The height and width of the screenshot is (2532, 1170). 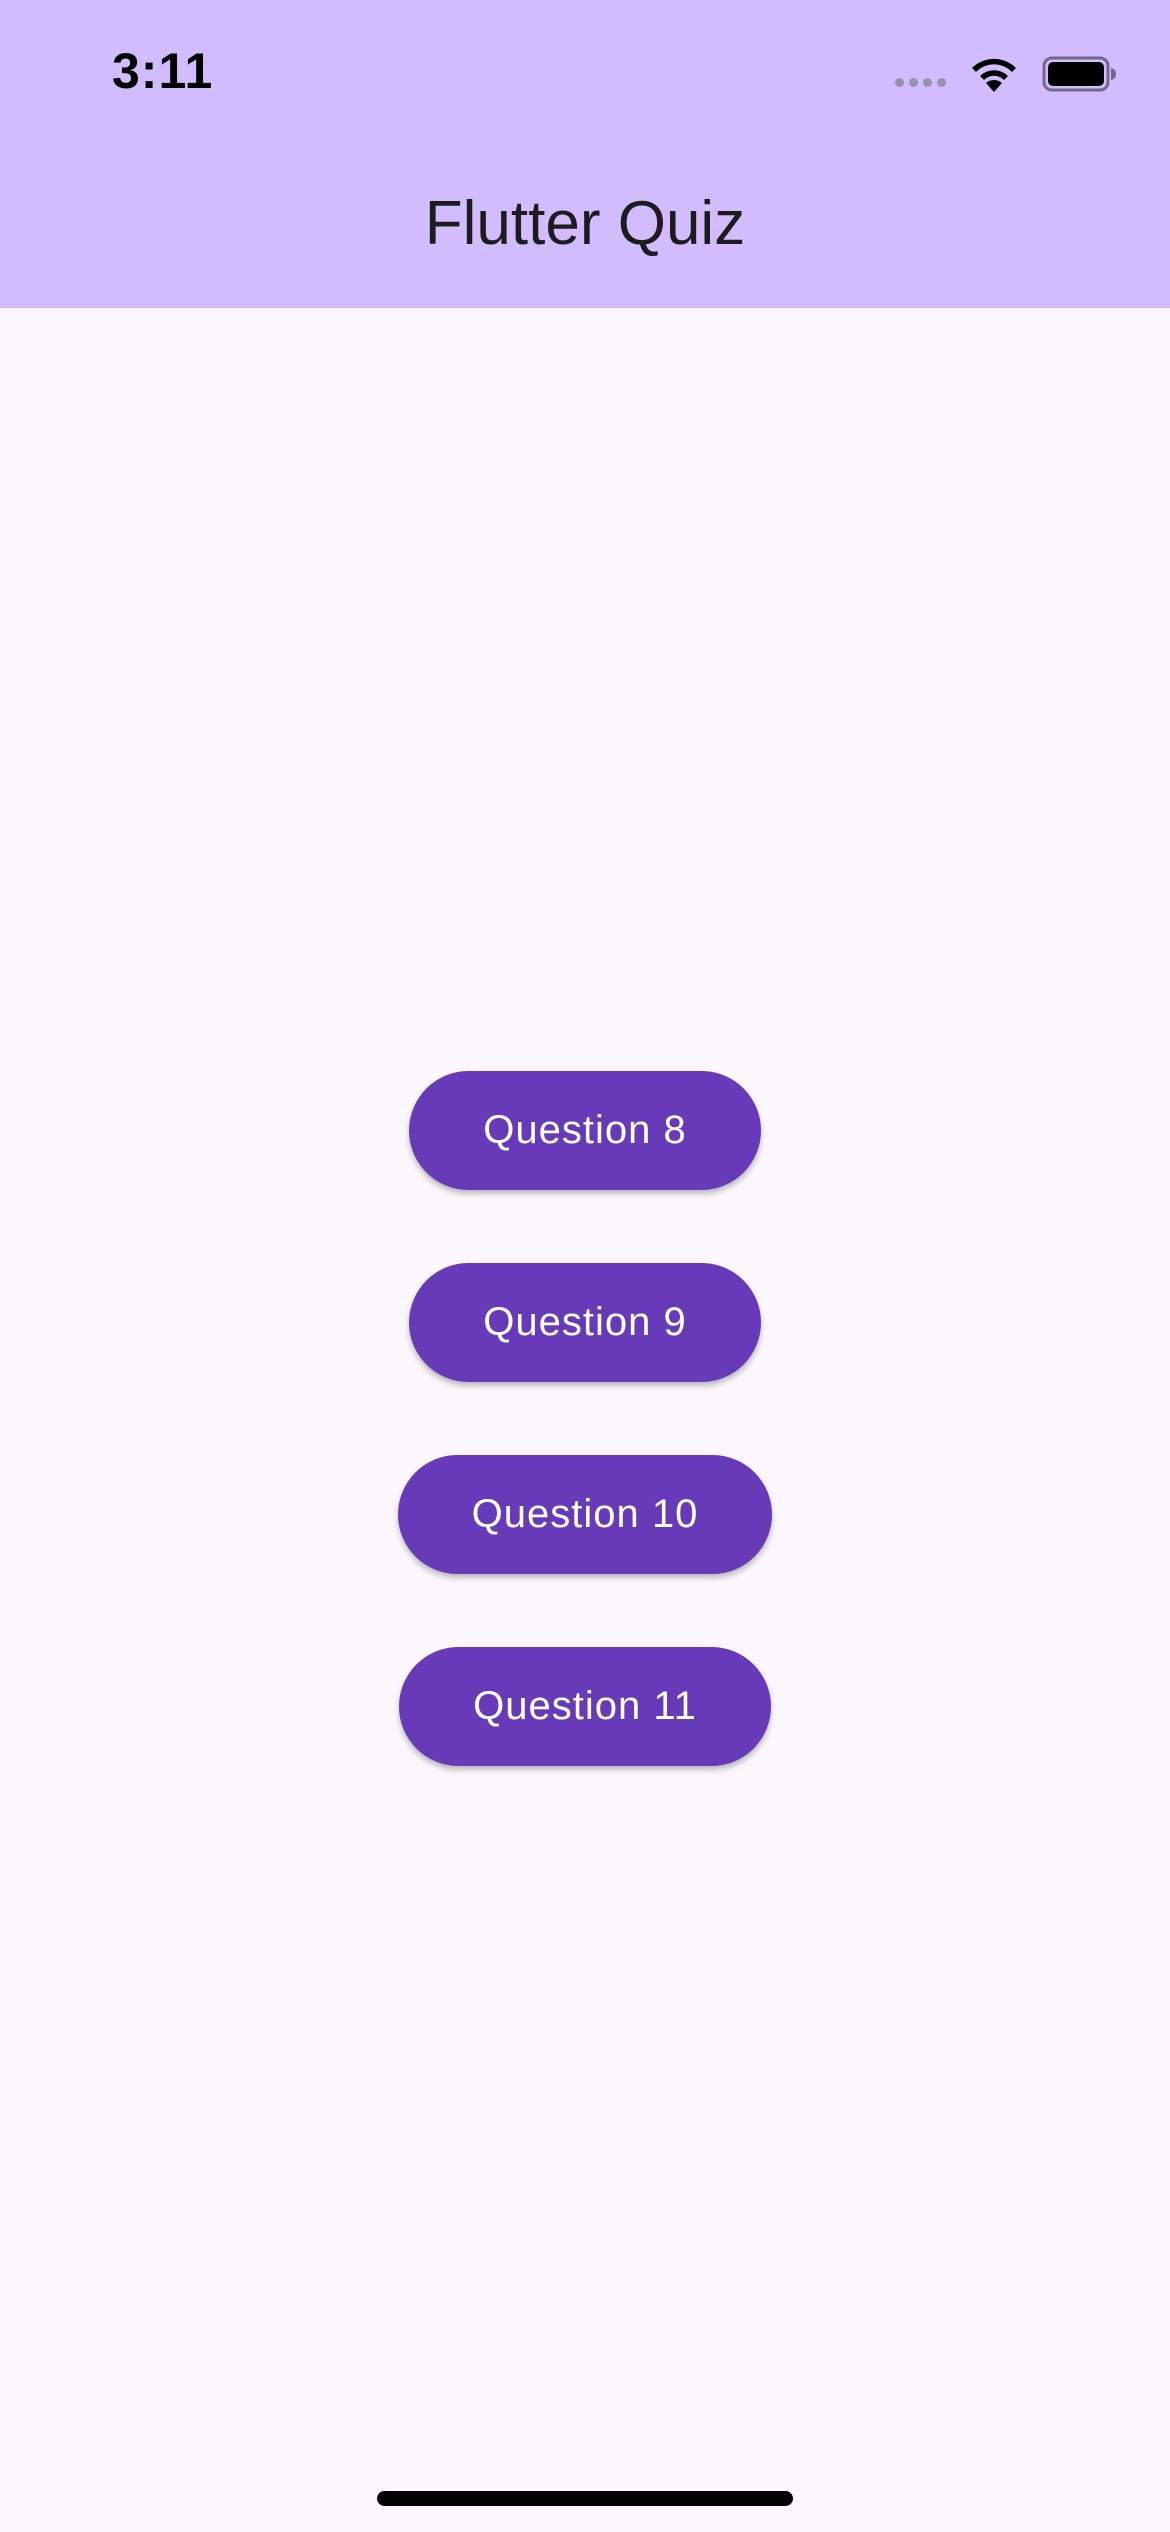 I want to click on question-8-button: Question 8, so click(x=585, y=1130).